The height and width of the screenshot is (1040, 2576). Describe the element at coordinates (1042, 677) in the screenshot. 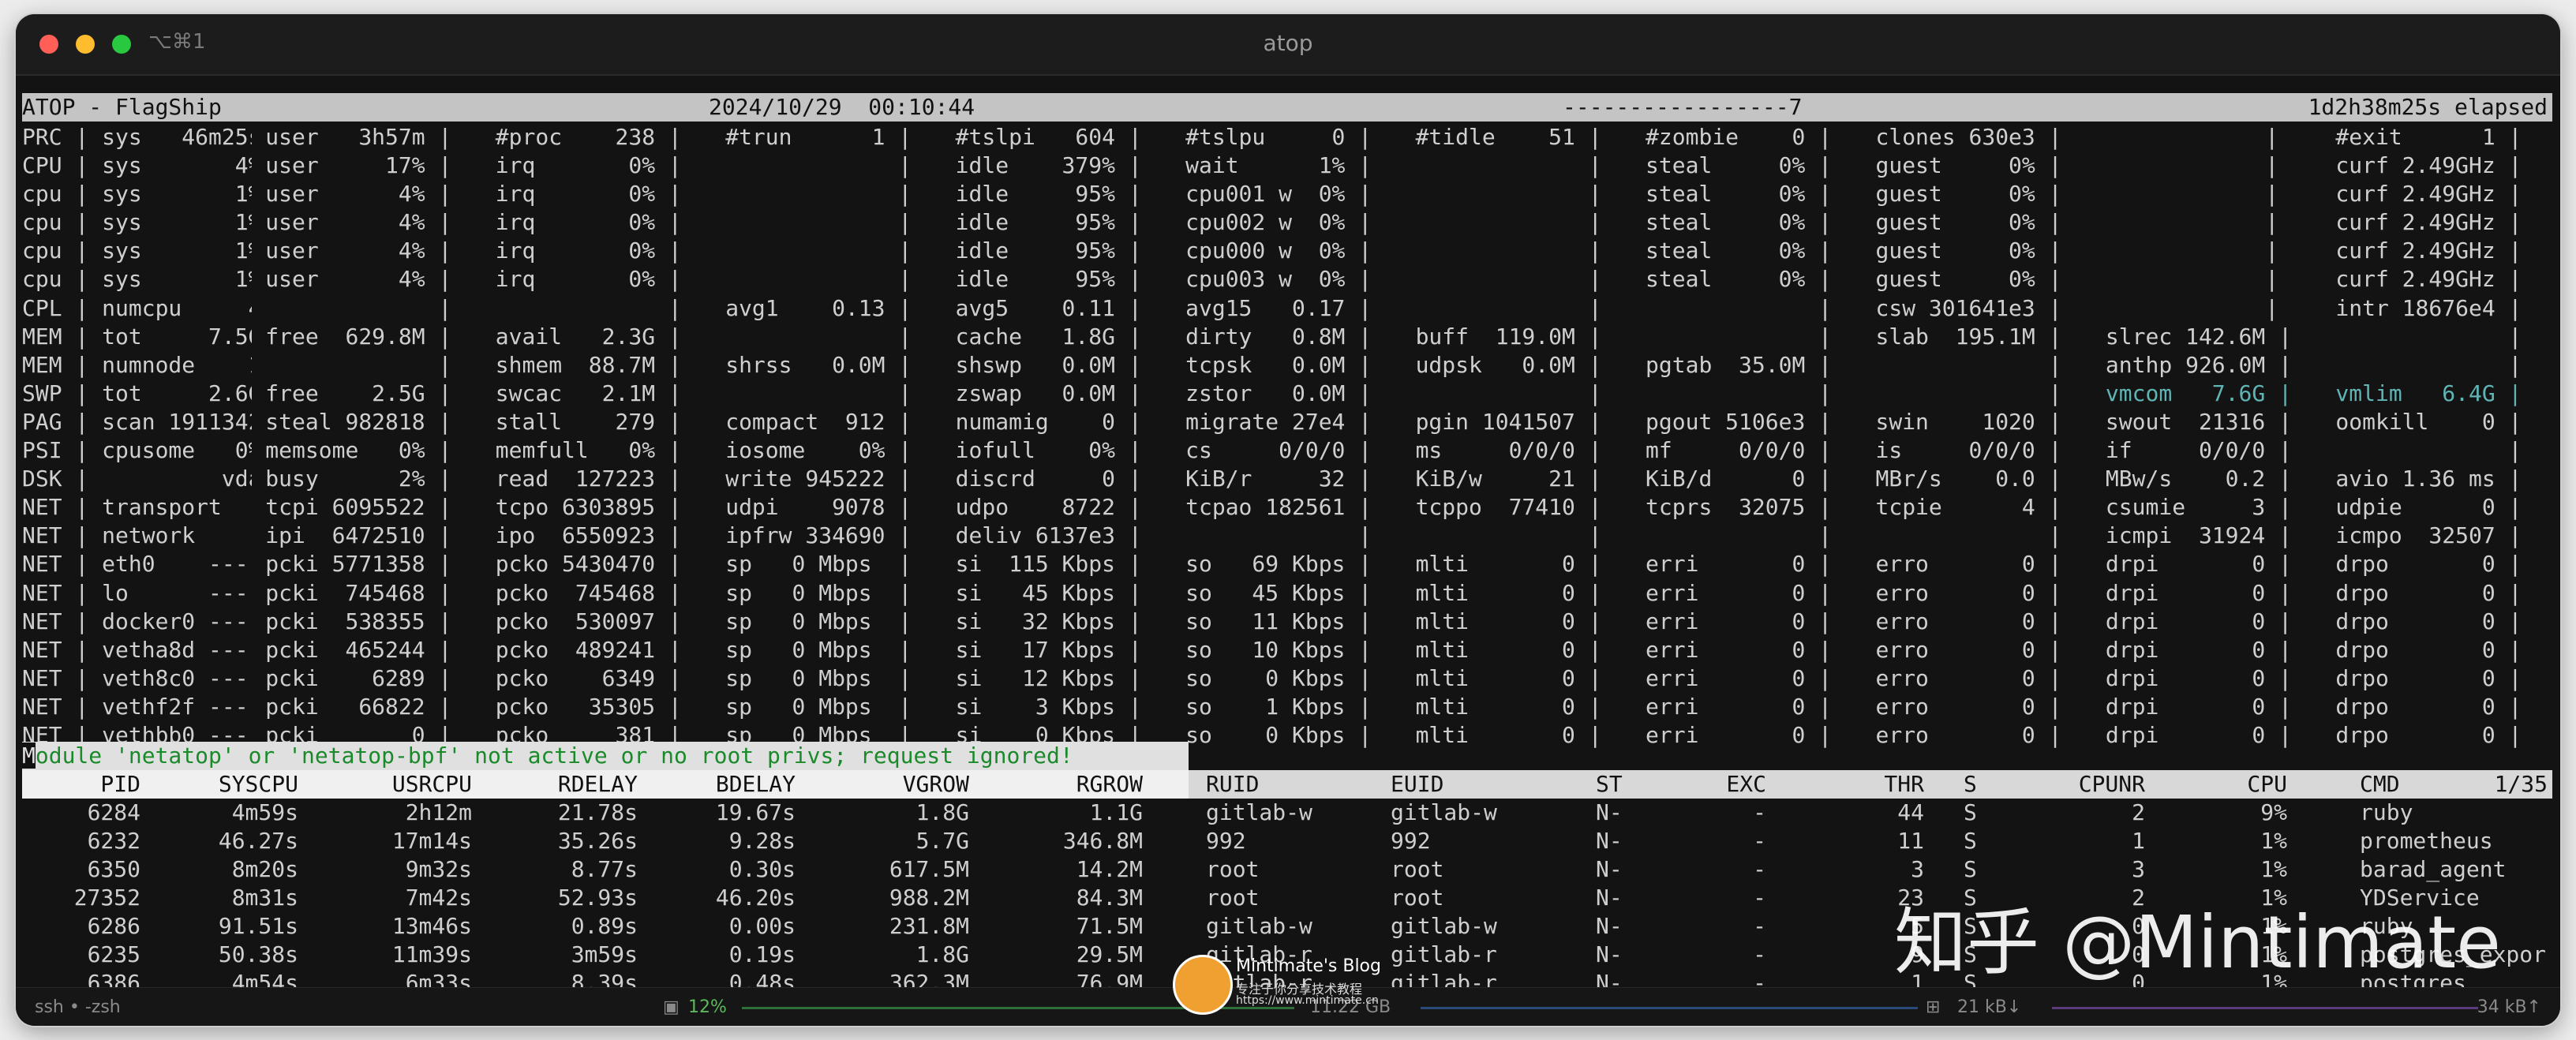

I see `stat-cell: si 12 Kbps |` at that location.